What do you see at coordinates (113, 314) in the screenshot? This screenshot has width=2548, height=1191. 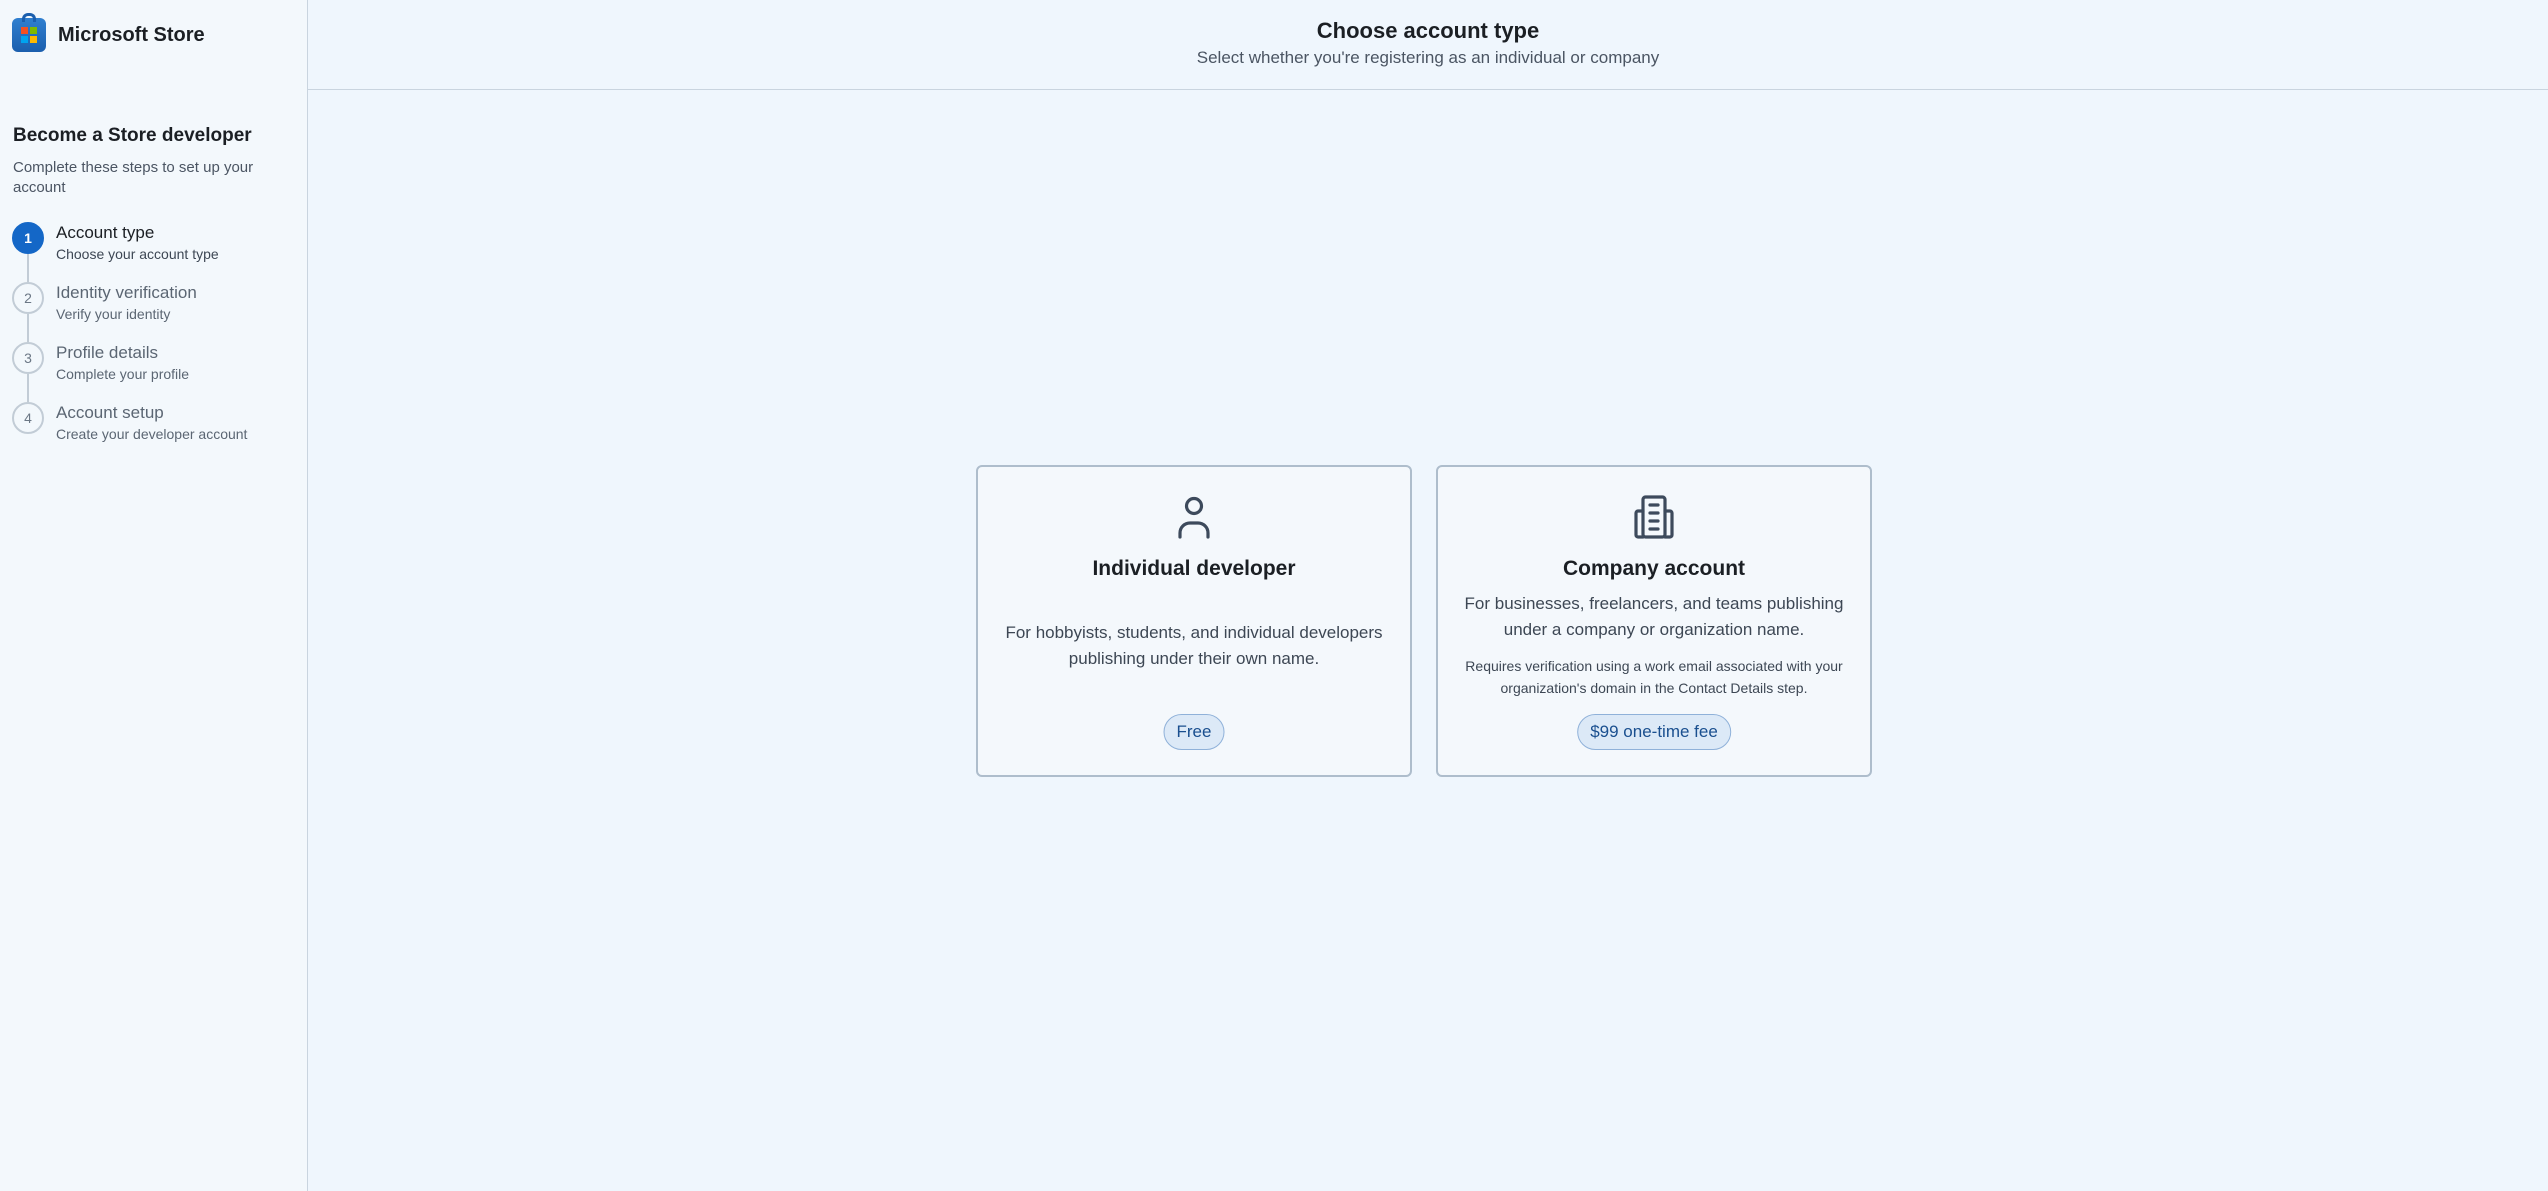 I see `step-description: Verify your identity` at bounding box center [113, 314].